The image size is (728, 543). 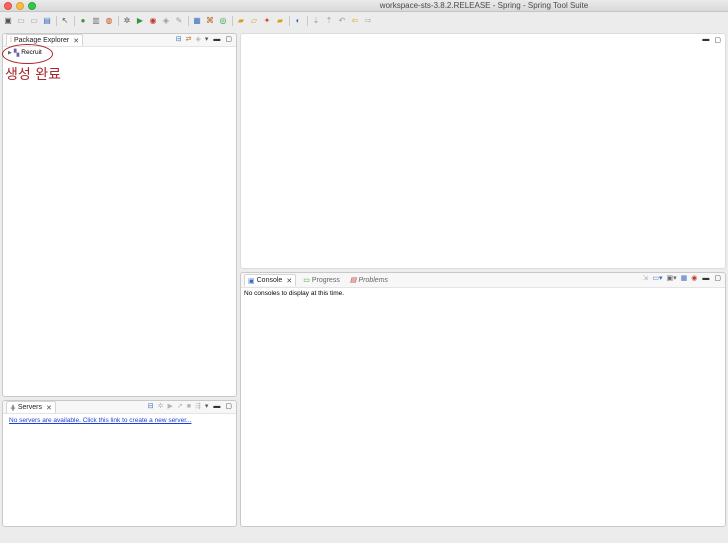 What do you see at coordinates (96, 21) in the screenshot?
I see `layout-icon: ▥` at bounding box center [96, 21].